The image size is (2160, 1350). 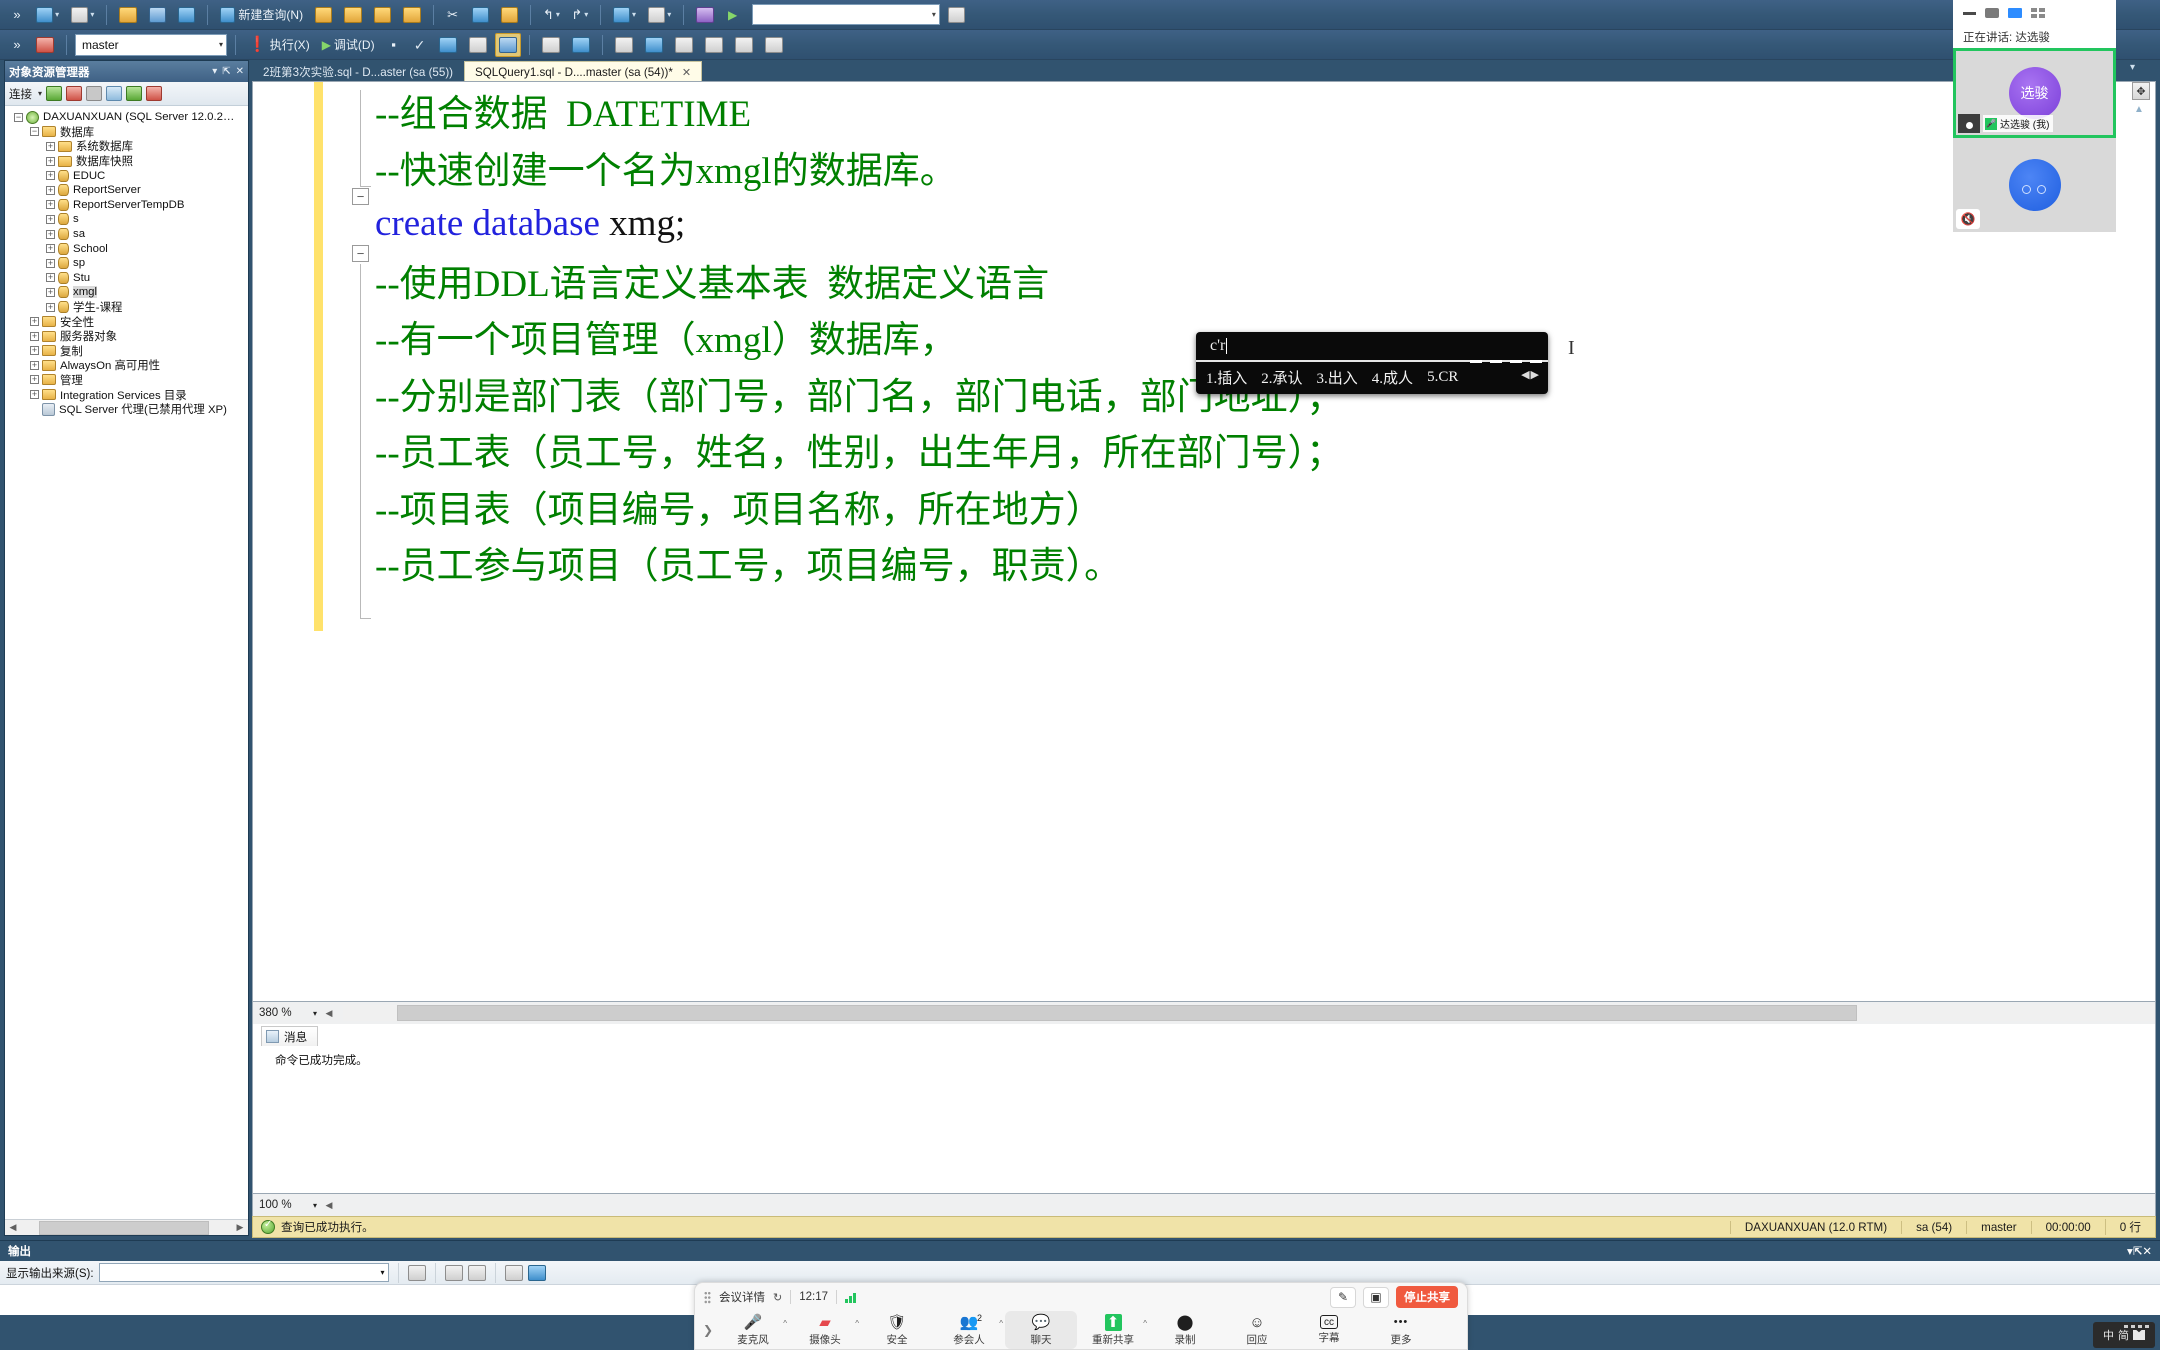 I want to click on stop-button: ▪, so click(x=394, y=45).